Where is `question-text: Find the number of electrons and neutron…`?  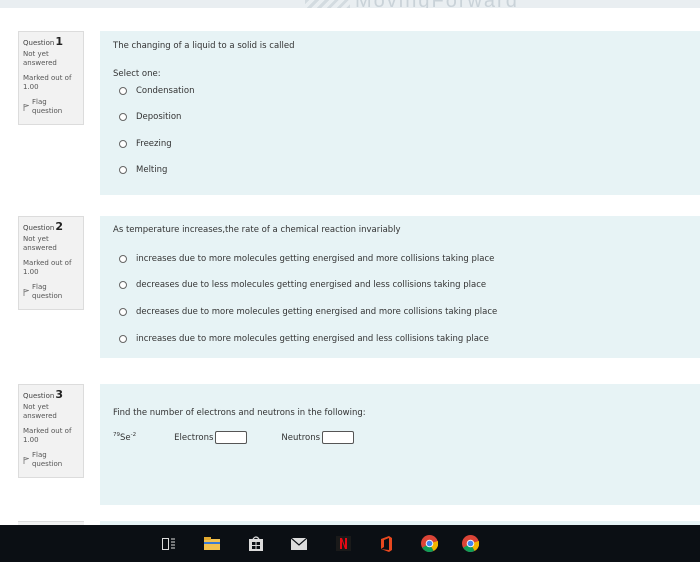
question-text: Find the number of electrons and neutron… is located at coordinates (239, 413).